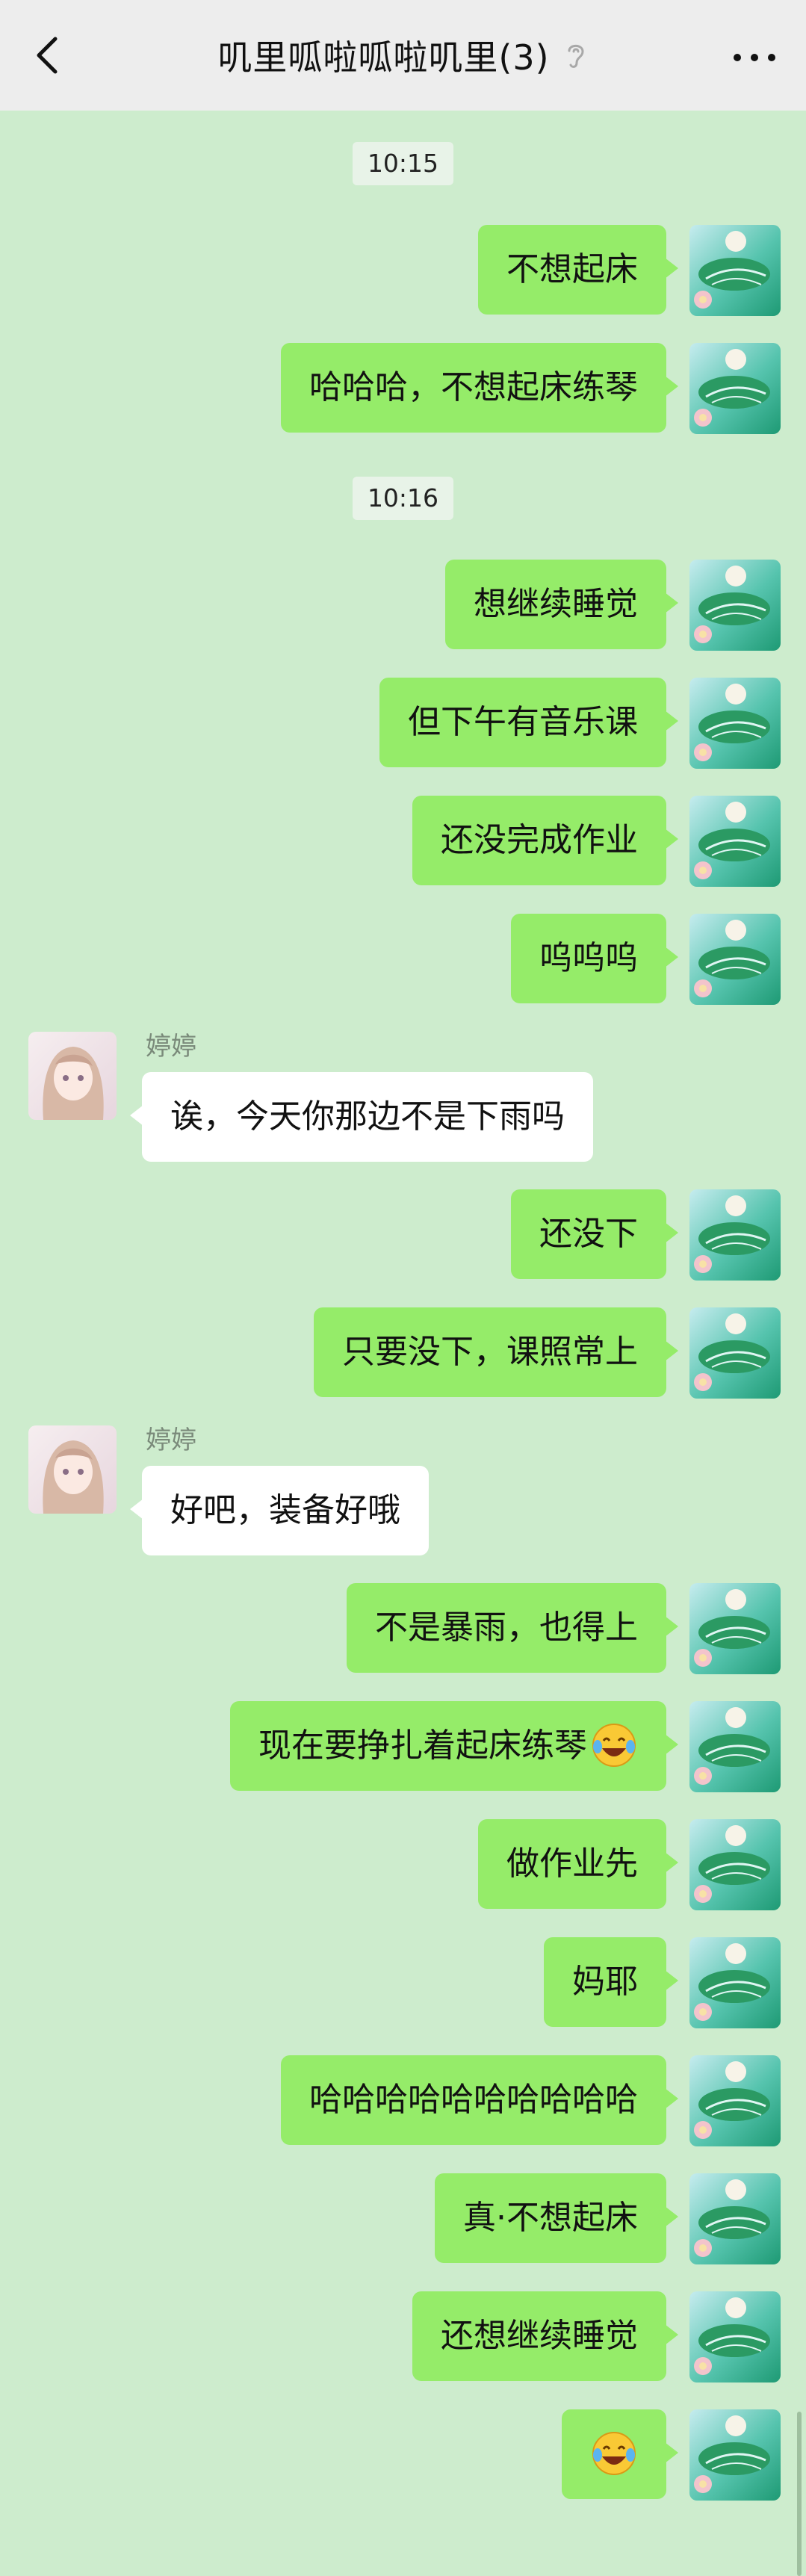  What do you see at coordinates (383, 57) in the screenshot?
I see `chat-title: 叽里呱啦呱啦叽里(3)` at bounding box center [383, 57].